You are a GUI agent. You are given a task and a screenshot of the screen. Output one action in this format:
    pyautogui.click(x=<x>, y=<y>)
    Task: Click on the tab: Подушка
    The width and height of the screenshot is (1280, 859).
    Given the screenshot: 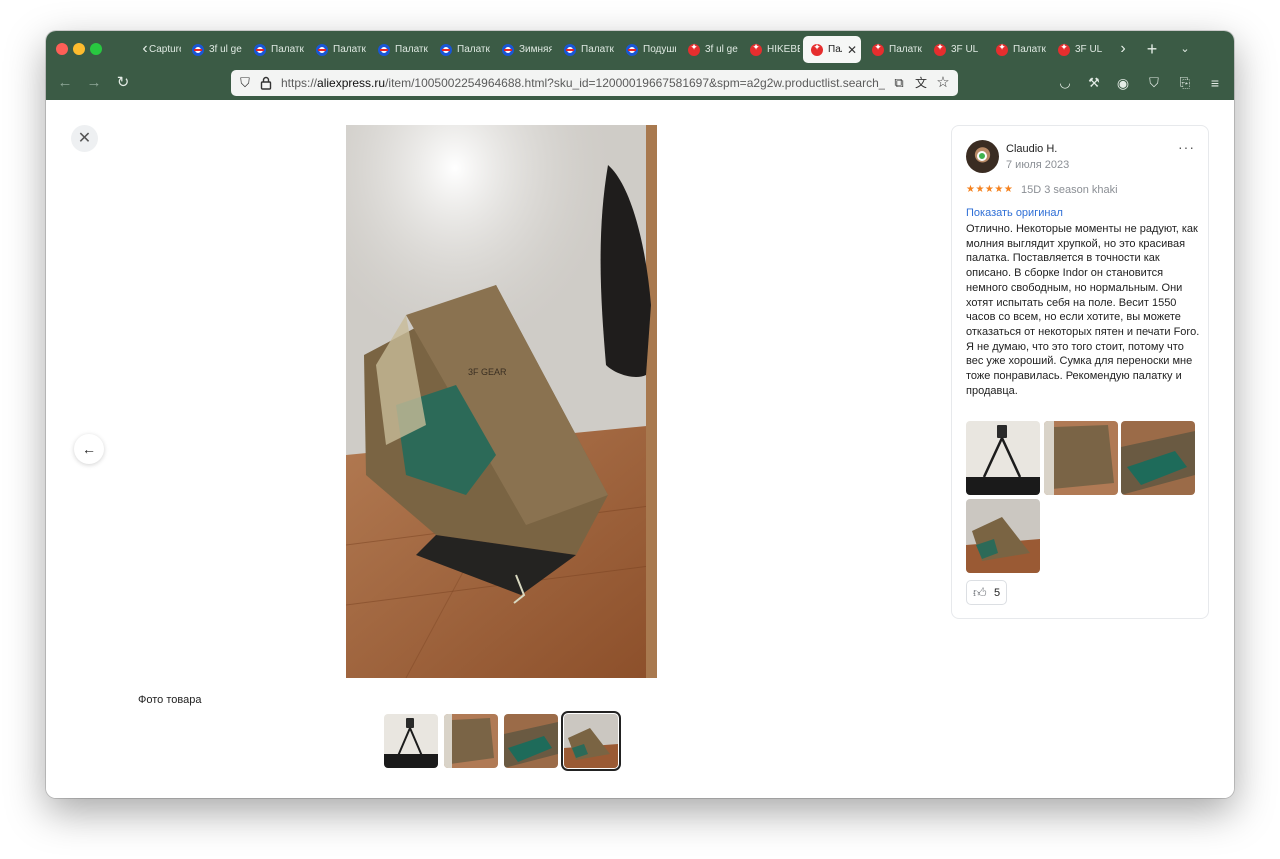 What is the action you would take?
    pyautogui.click(x=647, y=49)
    